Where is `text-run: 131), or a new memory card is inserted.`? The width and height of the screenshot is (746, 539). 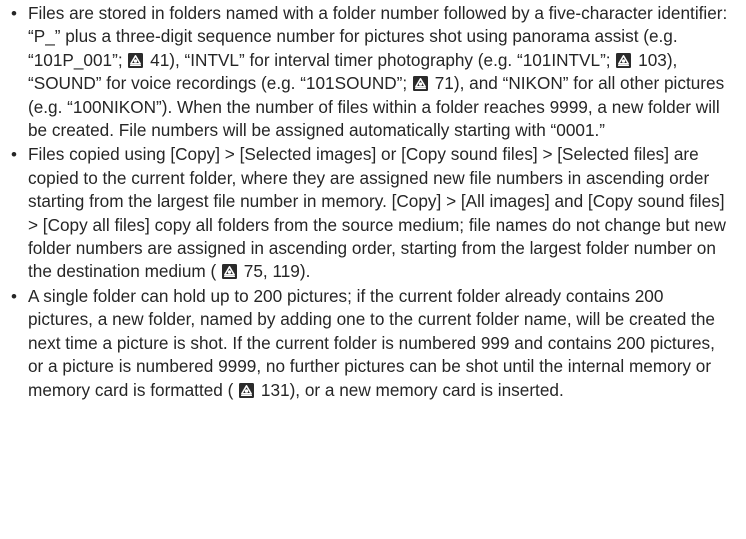 text-run: 131), or a new memory card is inserted. is located at coordinates (412, 389).